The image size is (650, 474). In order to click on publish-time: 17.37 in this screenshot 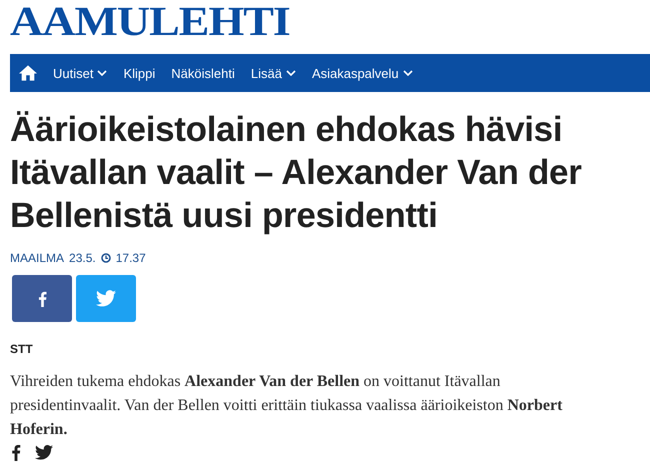, I will do `click(131, 258)`.